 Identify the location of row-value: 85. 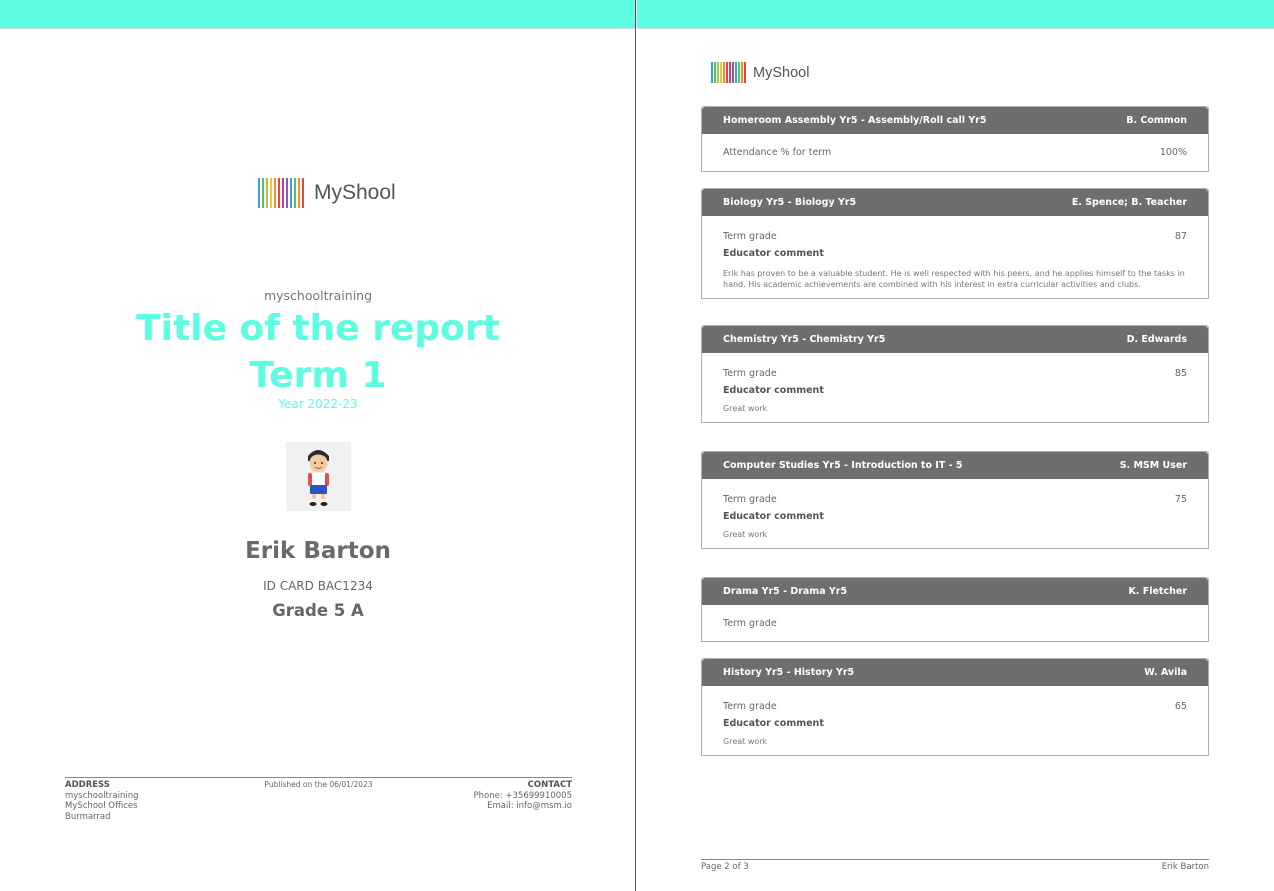
(1180, 373).